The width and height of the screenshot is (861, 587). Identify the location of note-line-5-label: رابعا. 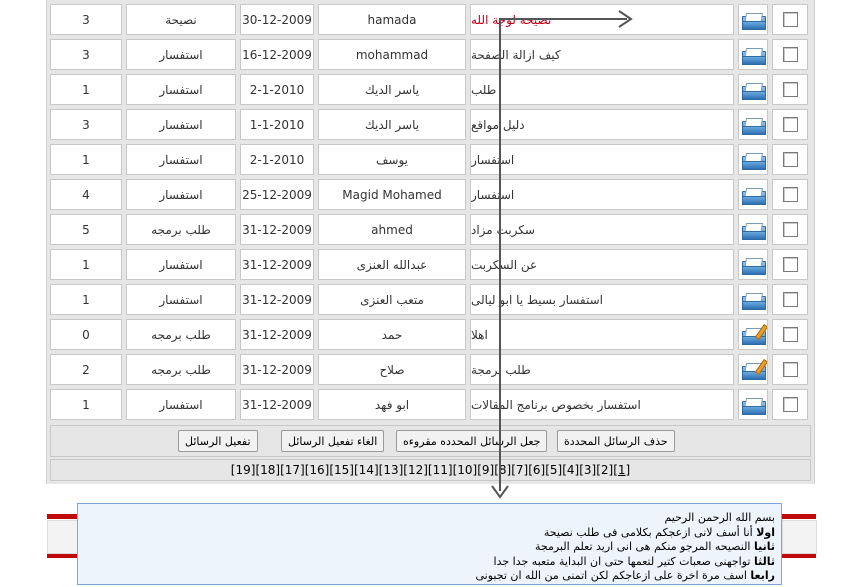
(762, 575).